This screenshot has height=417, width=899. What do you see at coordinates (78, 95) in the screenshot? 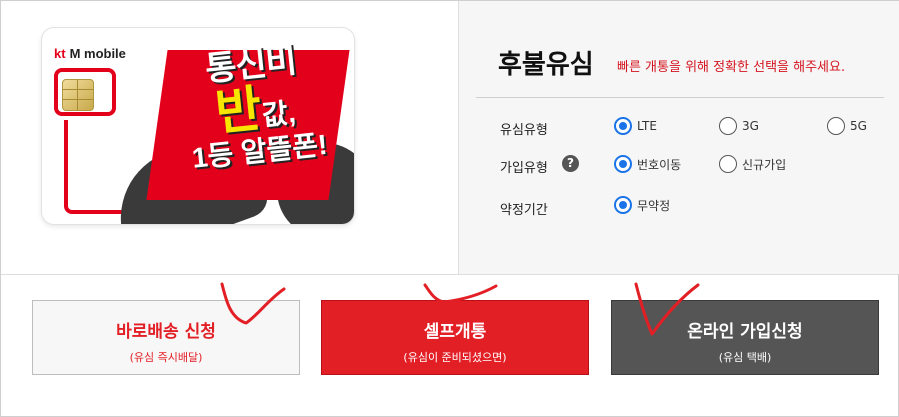
I see `sim-chip-icon` at bounding box center [78, 95].